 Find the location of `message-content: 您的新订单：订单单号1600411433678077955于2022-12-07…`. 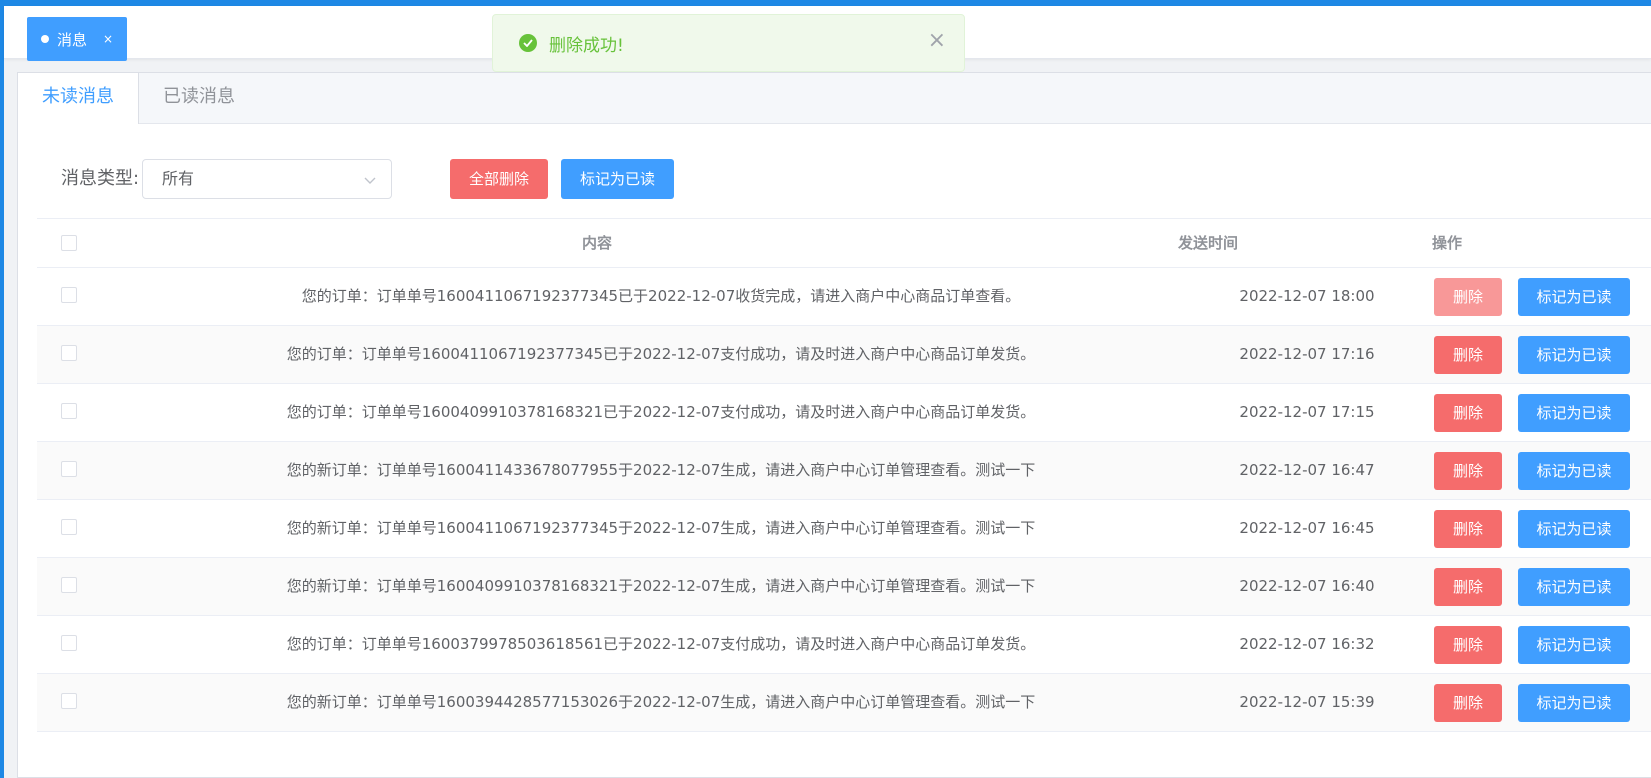

message-content: 您的新订单：订单单号1600411433678077955于2022-12-07… is located at coordinates (661, 470).